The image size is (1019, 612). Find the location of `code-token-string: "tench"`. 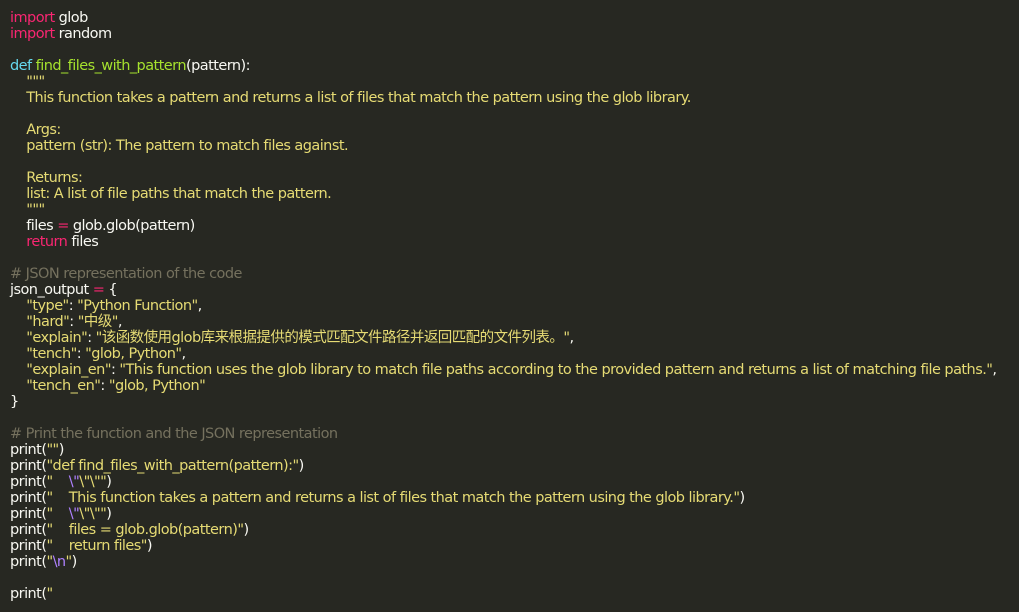

code-token-string: "tench" is located at coordinates (51, 354).